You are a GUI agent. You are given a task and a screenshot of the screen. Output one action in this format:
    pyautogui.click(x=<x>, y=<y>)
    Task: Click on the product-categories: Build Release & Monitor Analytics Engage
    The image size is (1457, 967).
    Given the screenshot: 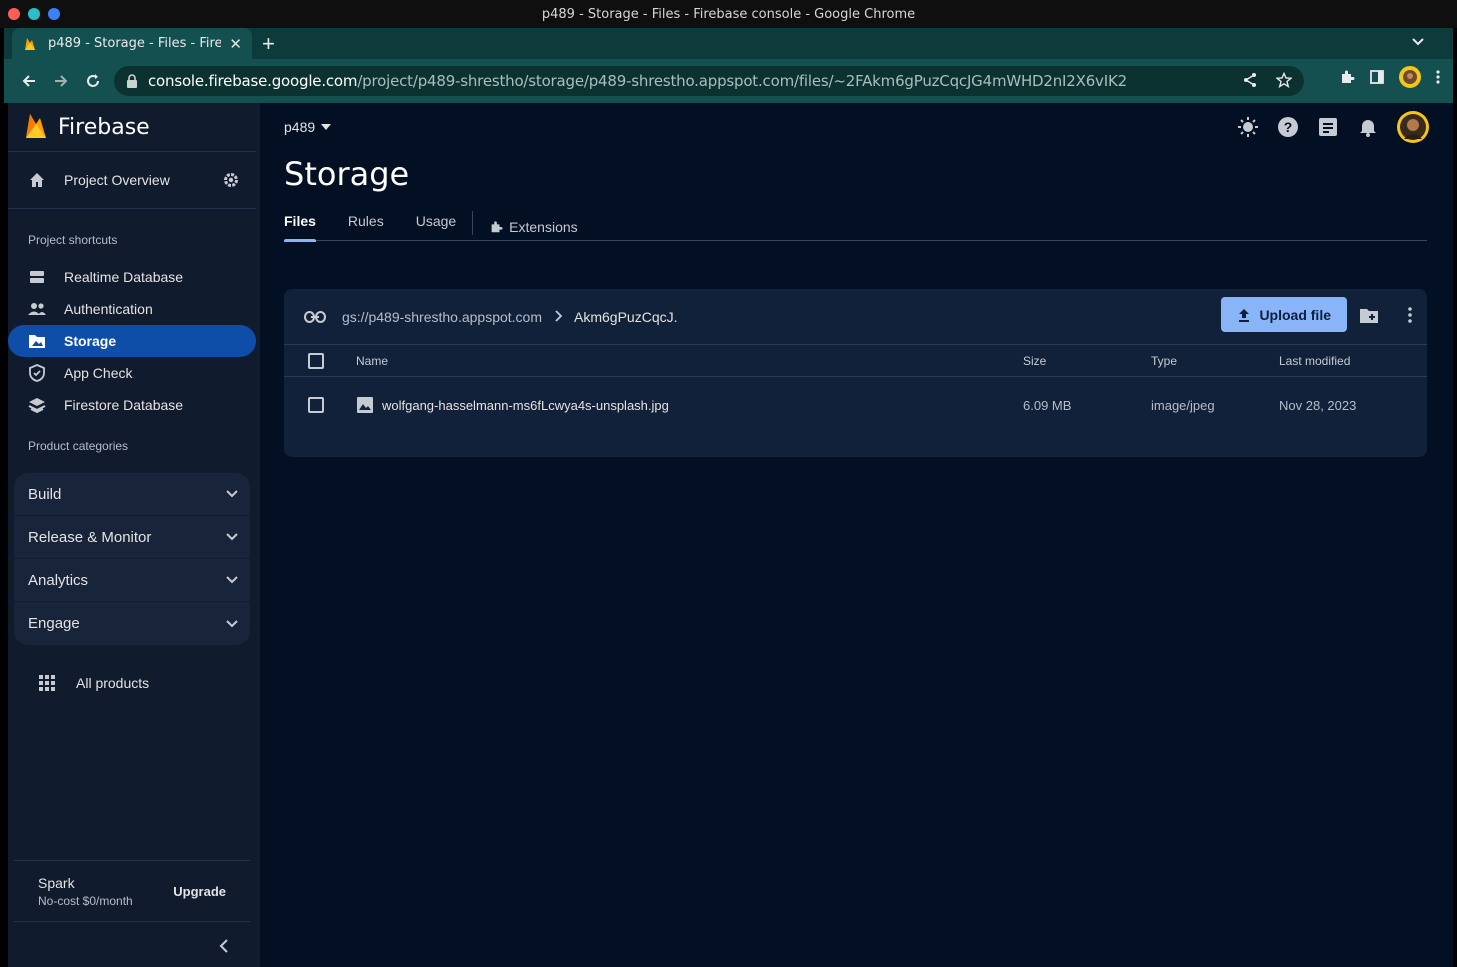 What is the action you would take?
    pyautogui.click(x=132, y=559)
    